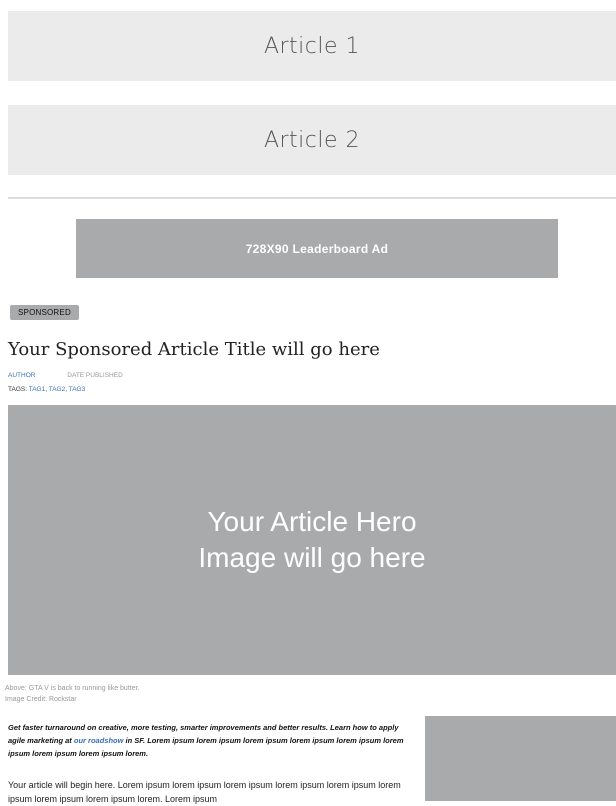  I want to click on leaderboard-ad: 728X90 Leaderboard Ad, so click(317, 248).